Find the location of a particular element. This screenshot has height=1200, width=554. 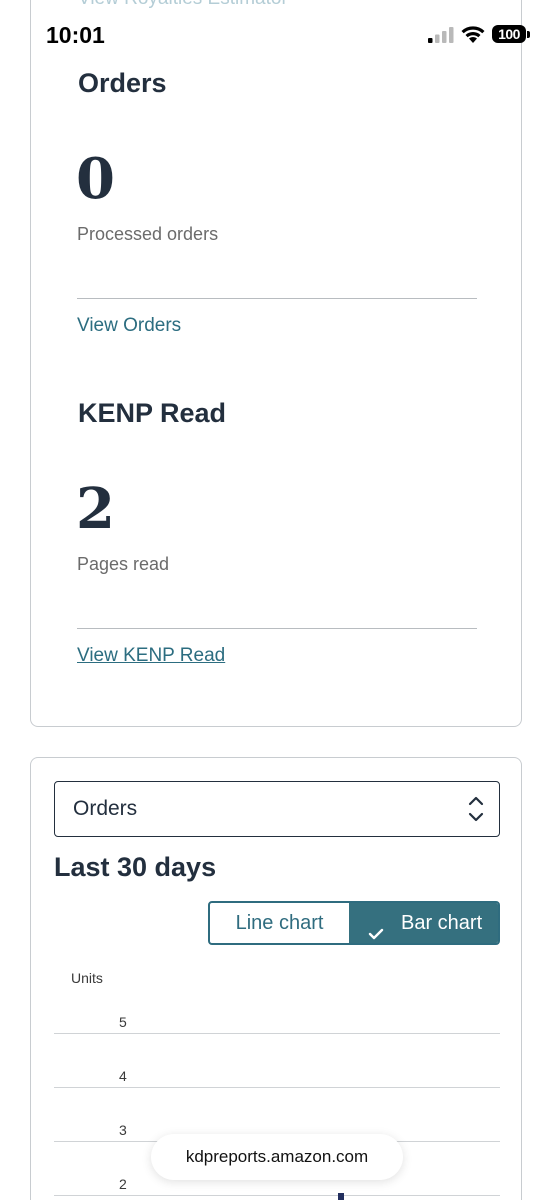

battery-cap-icon is located at coordinates (528, 34).